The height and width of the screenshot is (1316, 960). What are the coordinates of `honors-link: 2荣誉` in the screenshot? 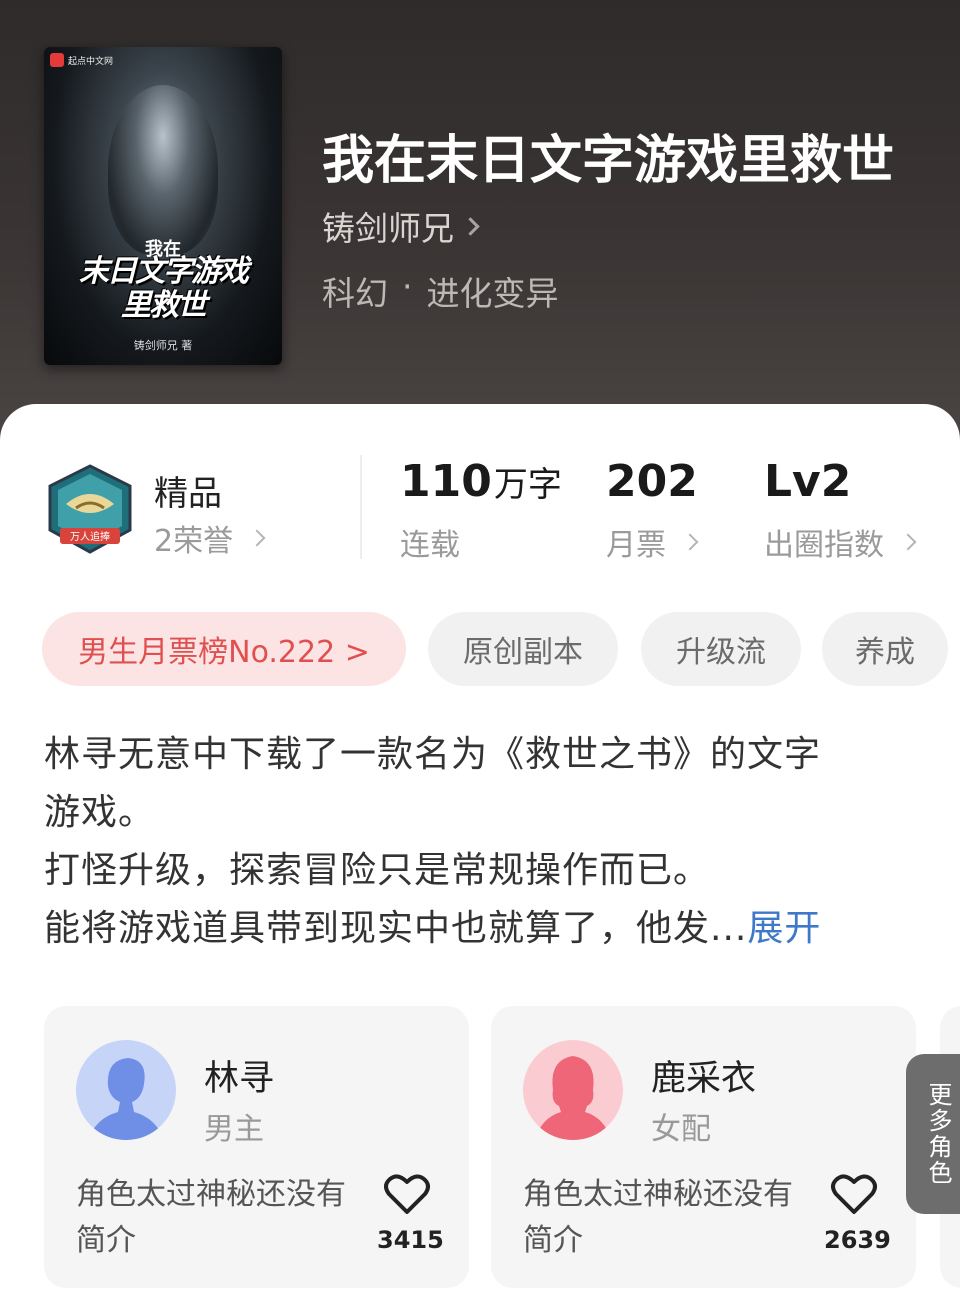 It's located at (210, 538).